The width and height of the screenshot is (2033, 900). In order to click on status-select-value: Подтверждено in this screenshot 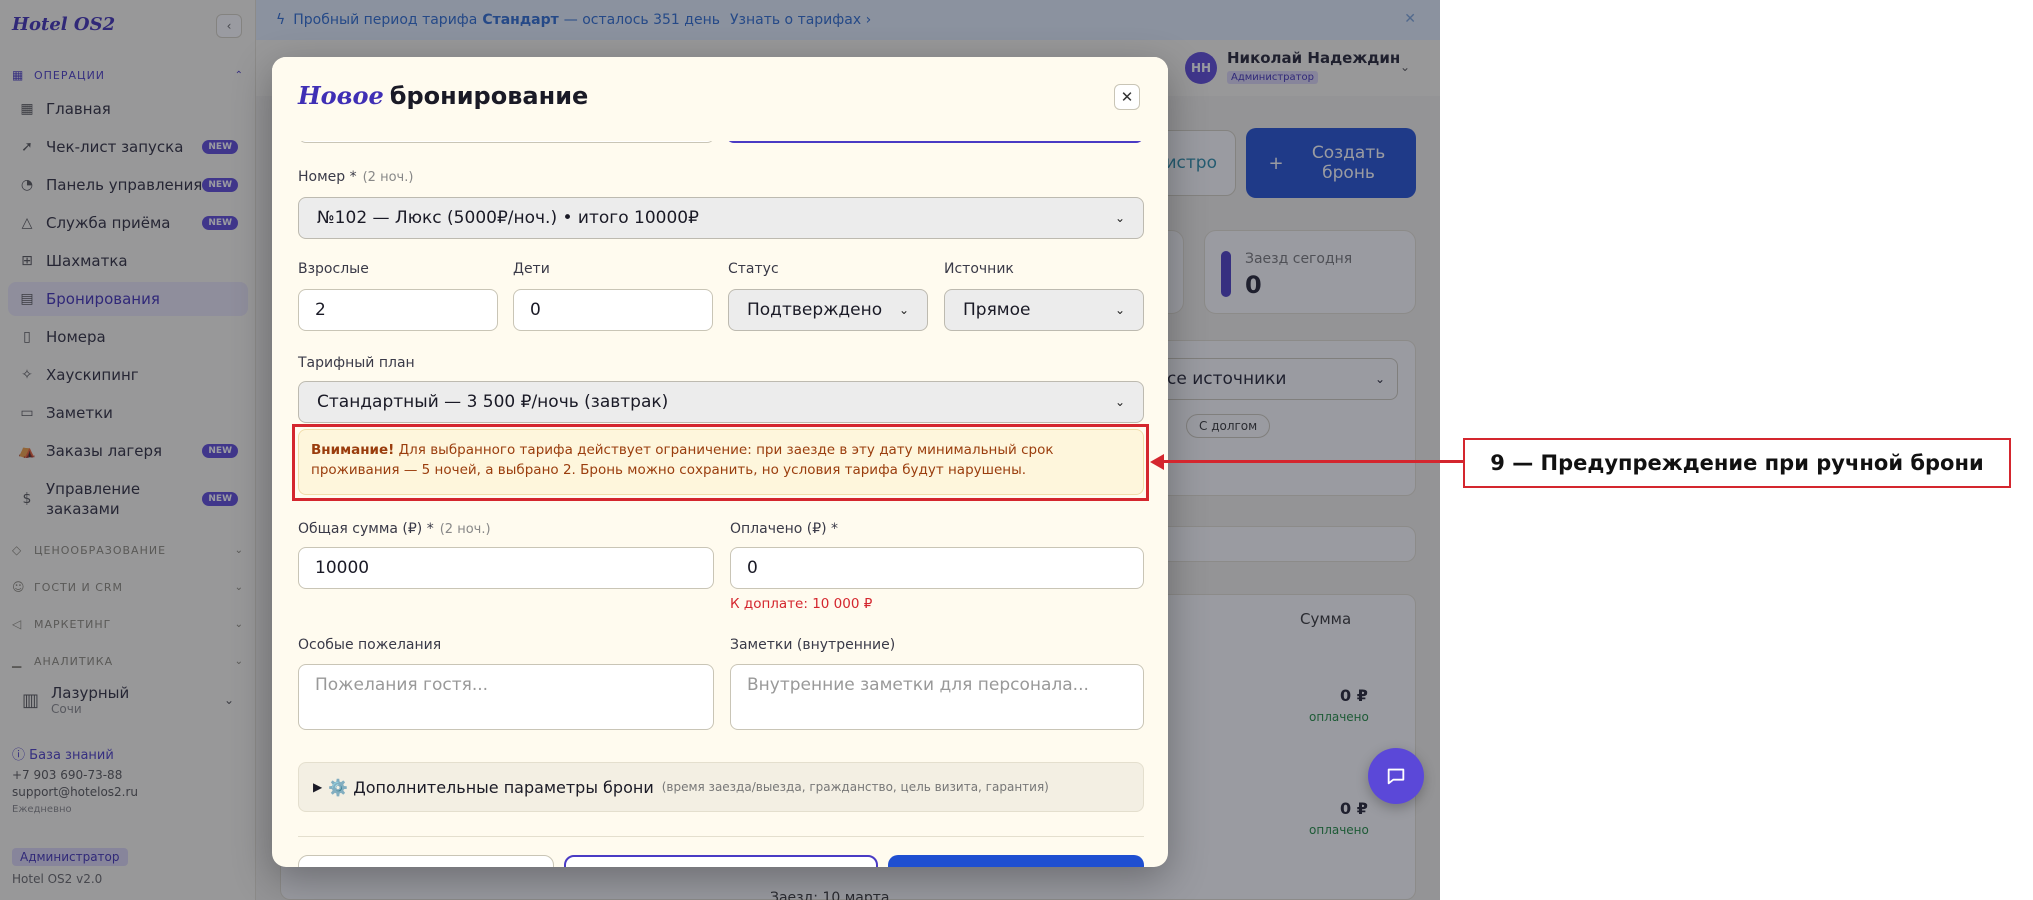, I will do `click(815, 310)`.